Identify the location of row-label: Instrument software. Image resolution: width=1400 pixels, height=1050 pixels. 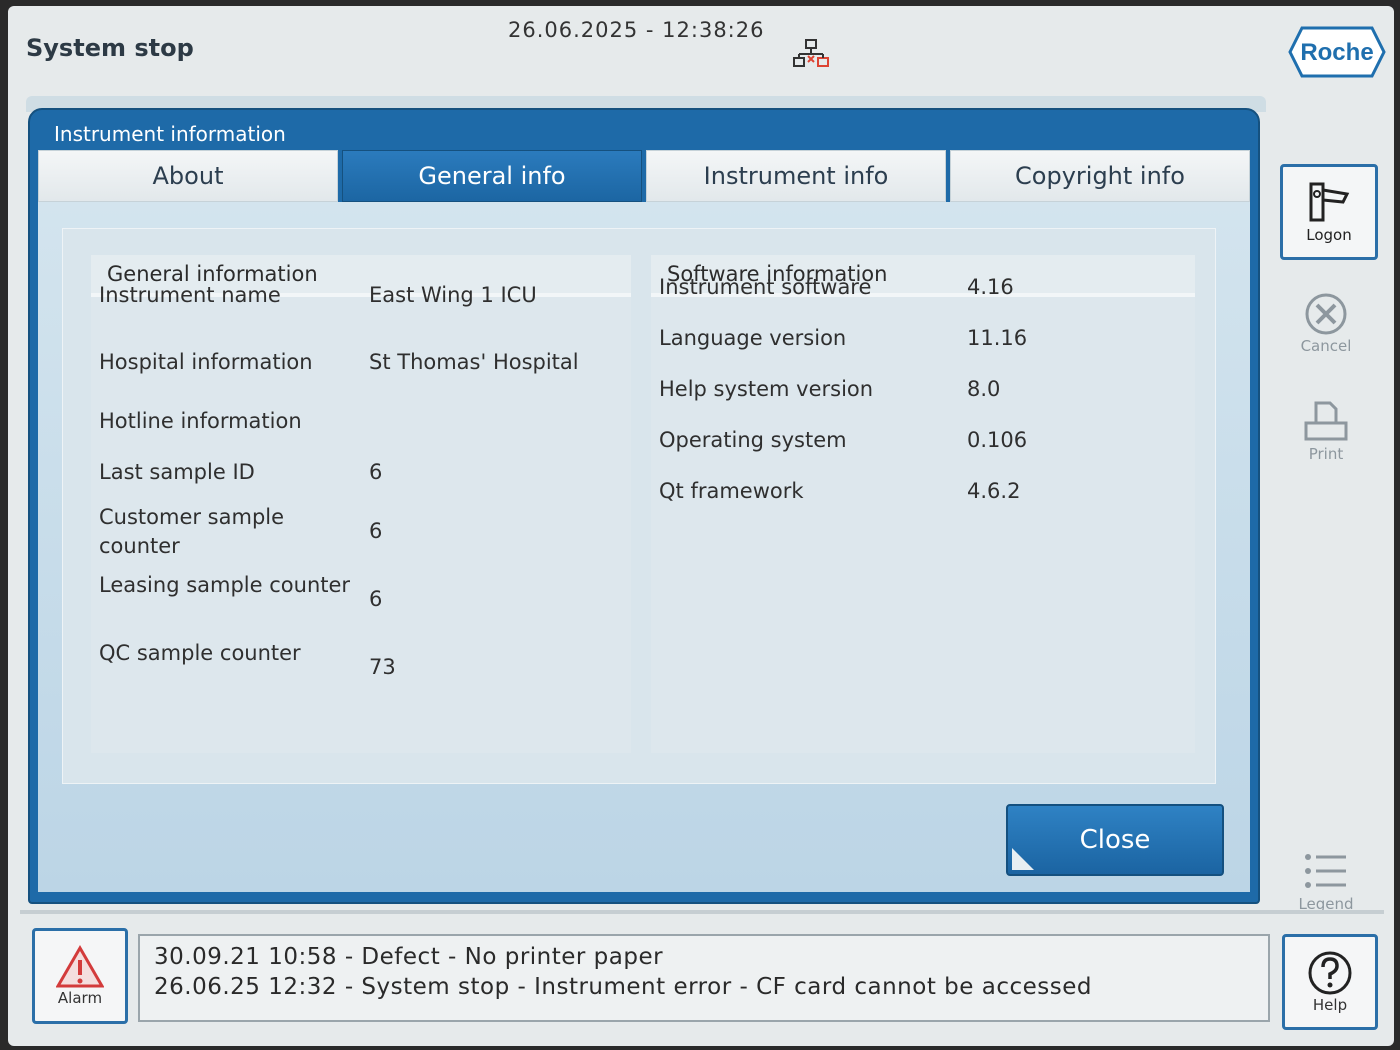
(765, 287).